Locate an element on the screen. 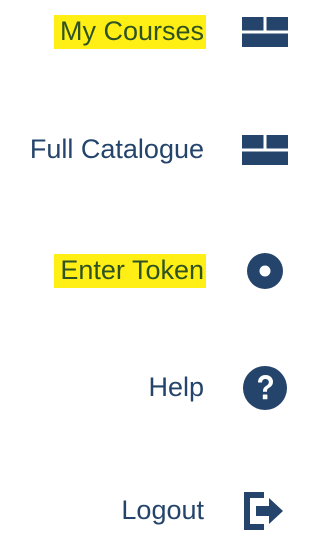  dot-circle-icon is located at coordinates (265, 271).